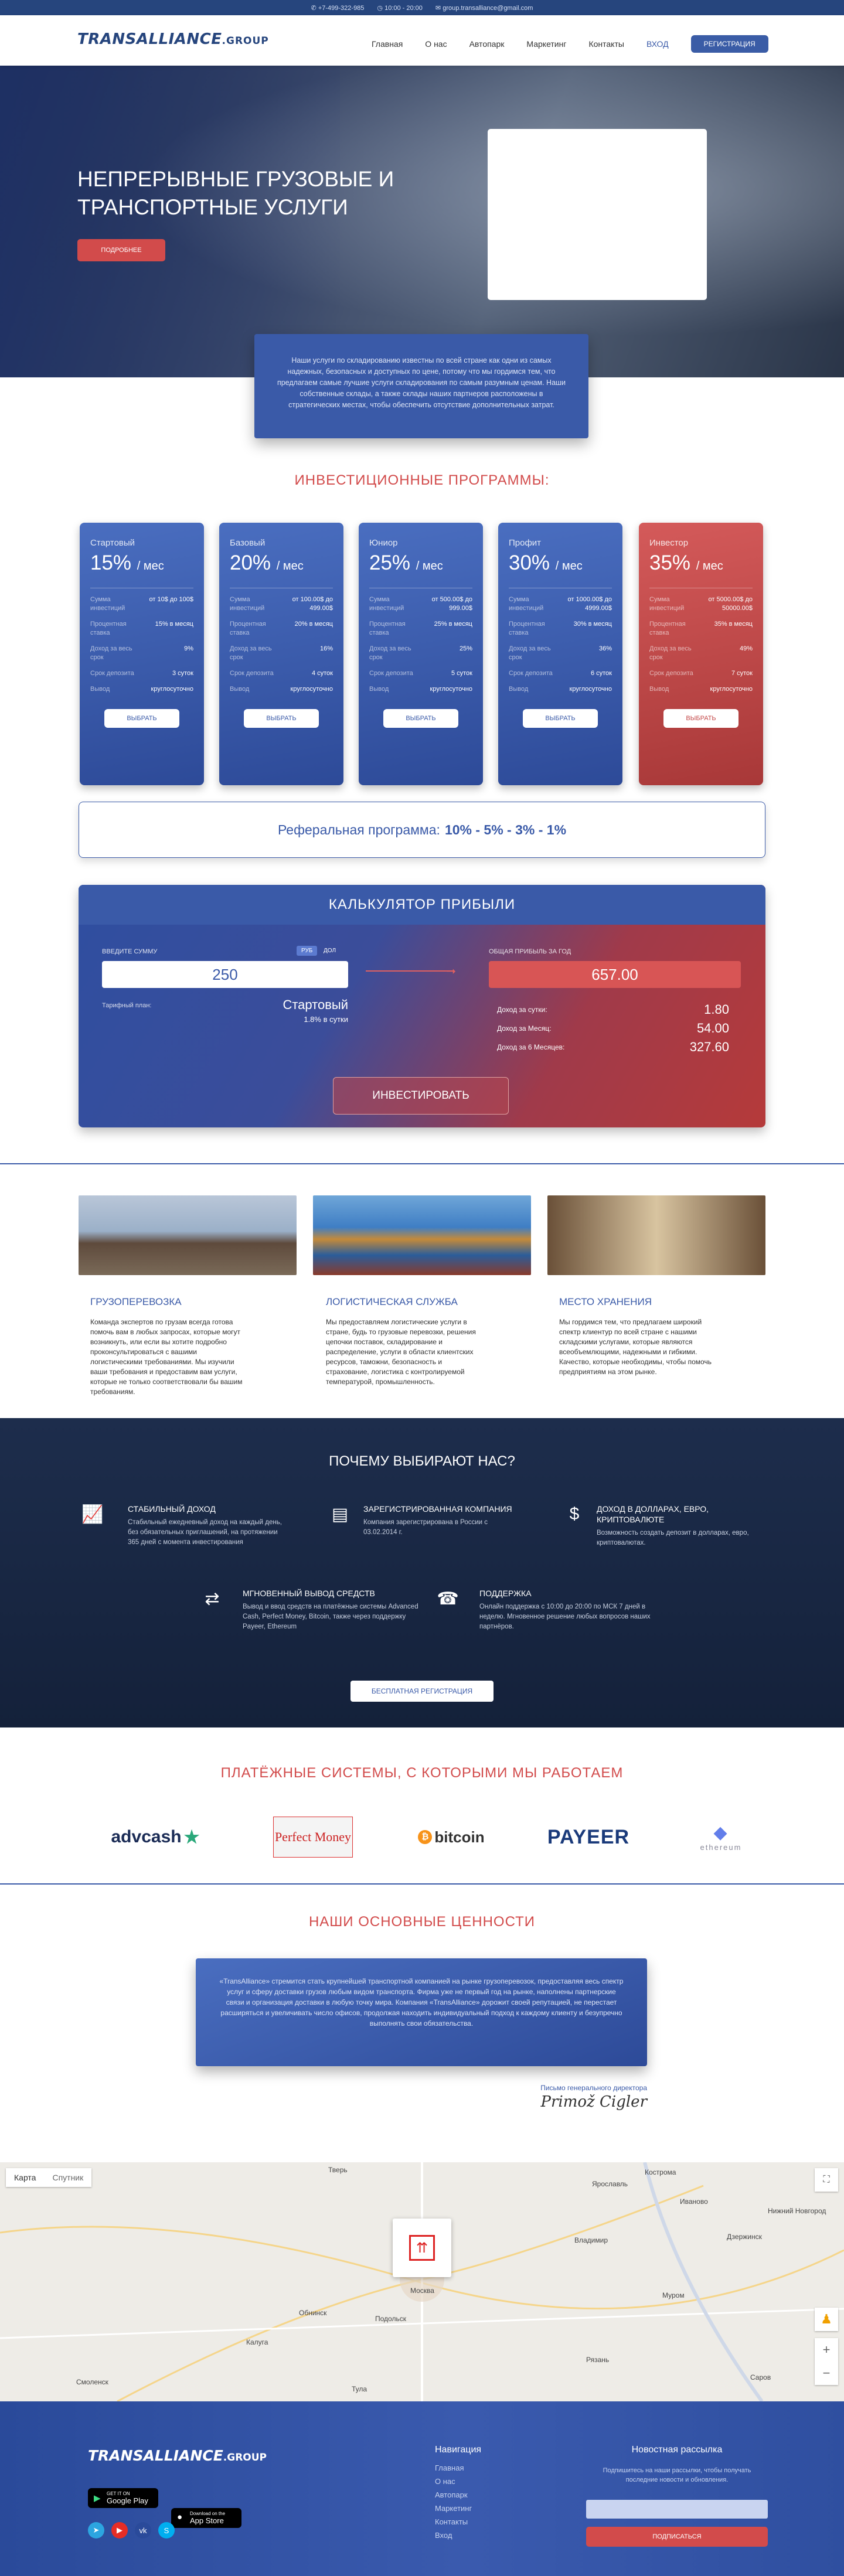  What do you see at coordinates (330, 951) in the screenshot?
I see `currency-usd-toggle: ДОЛ` at bounding box center [330, 951].